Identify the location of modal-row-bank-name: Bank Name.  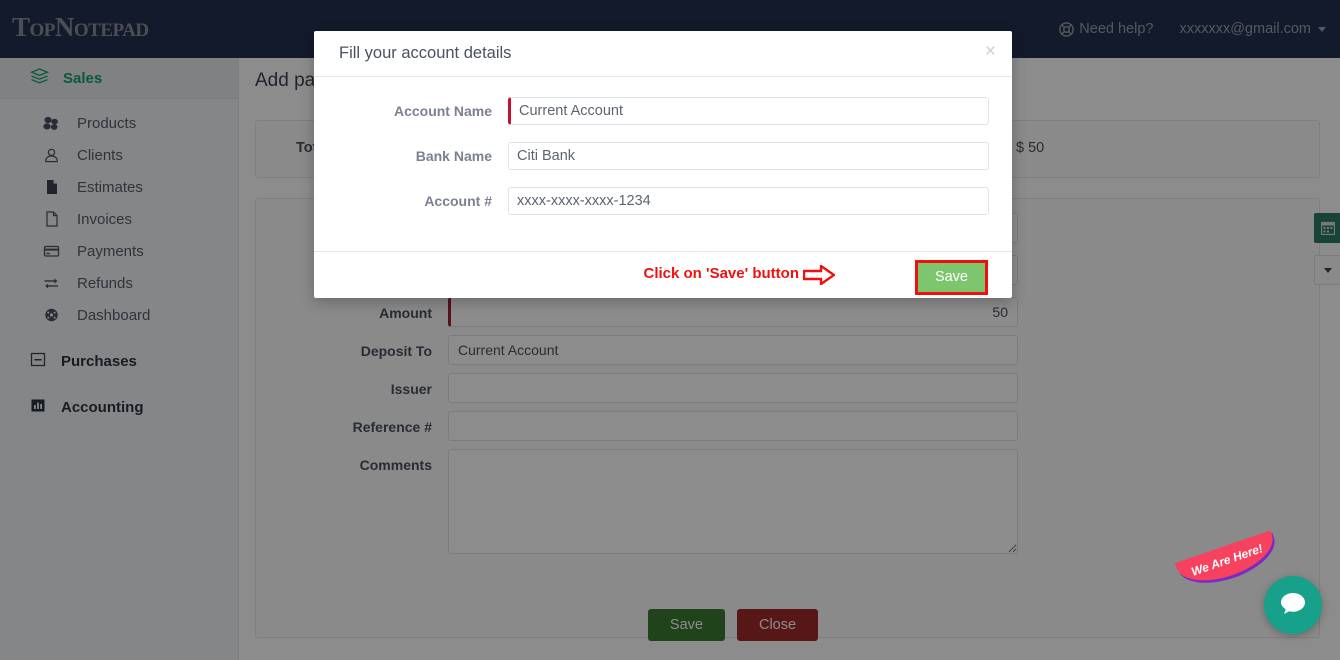
(651, 156).